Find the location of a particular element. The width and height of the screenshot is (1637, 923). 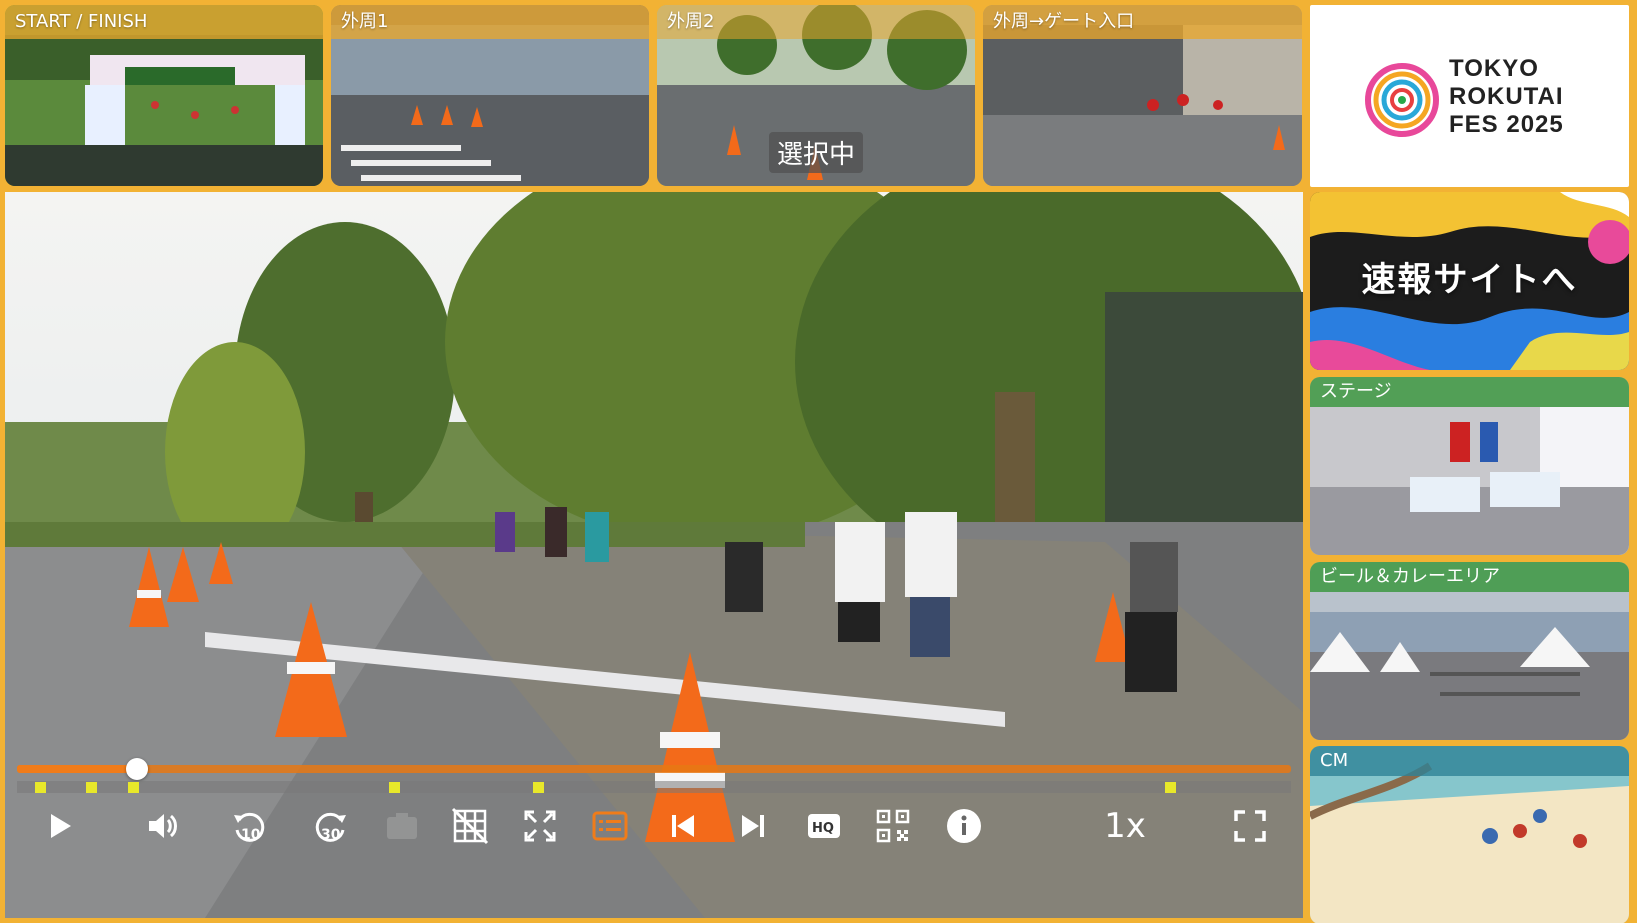

logo-line-2: ROKUTAI is located at coordinates (1506, 96).